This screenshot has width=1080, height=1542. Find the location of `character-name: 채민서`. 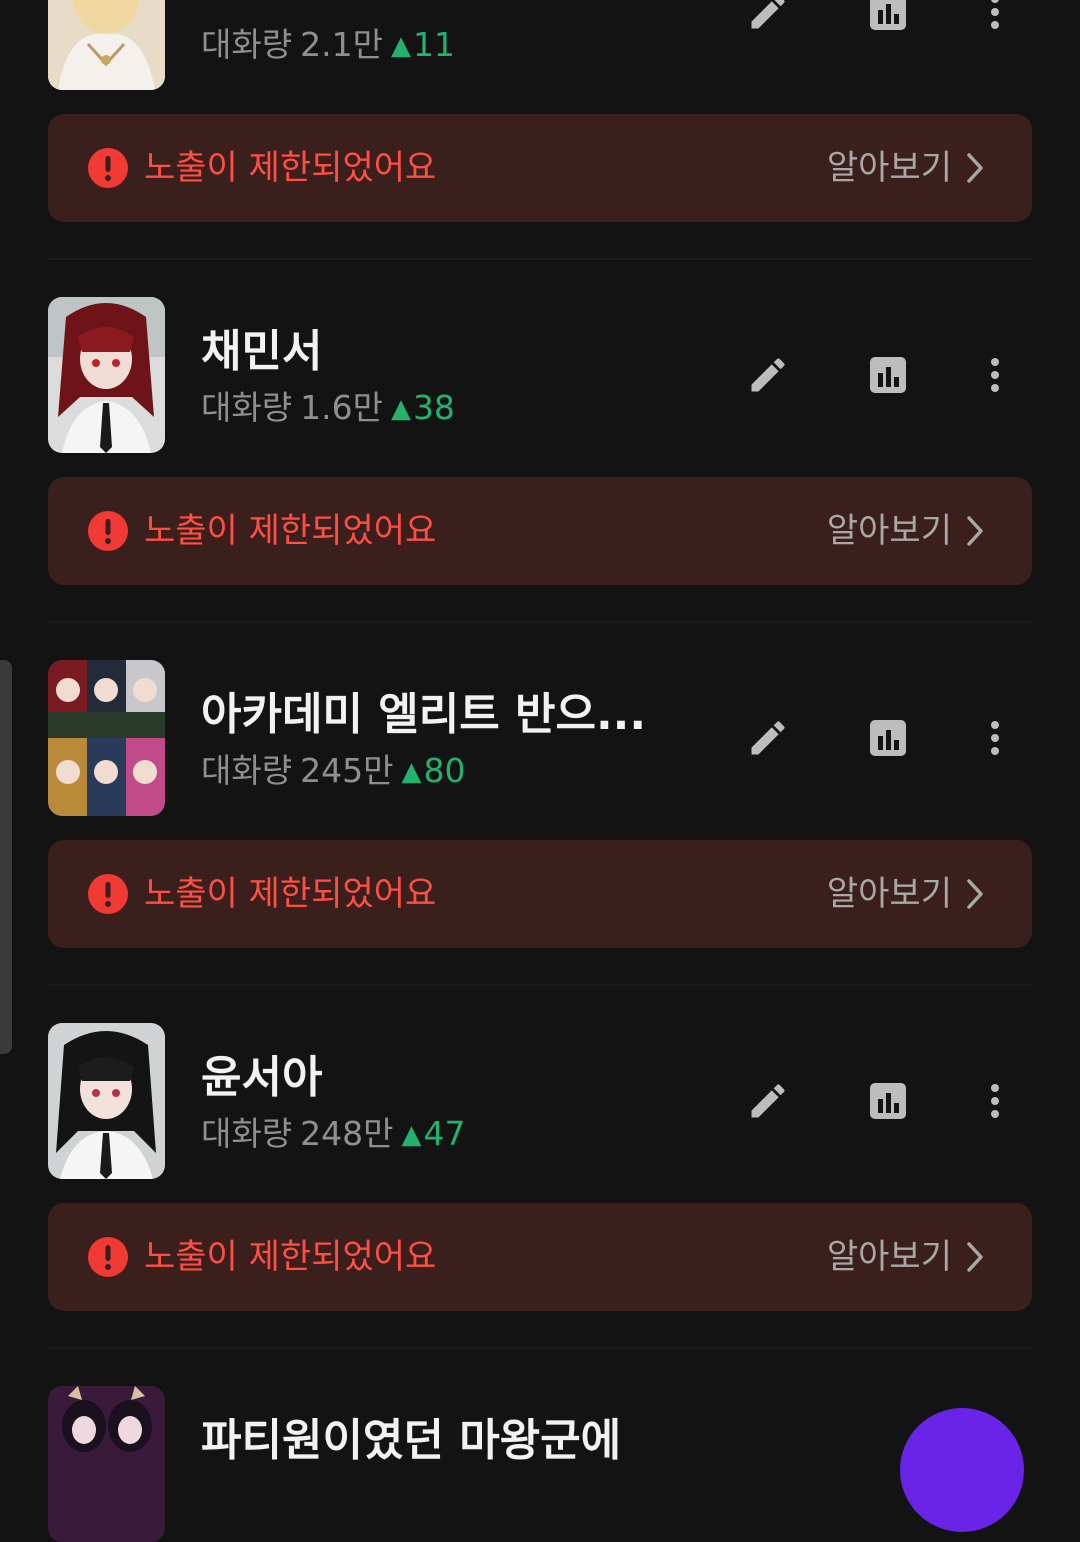

character-name: 채민서 is located at coordinates (262, 352).